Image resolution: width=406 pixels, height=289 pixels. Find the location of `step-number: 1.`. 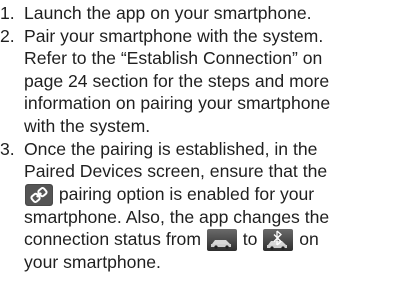

step-number: 1. is located at coordinates (7, 13).